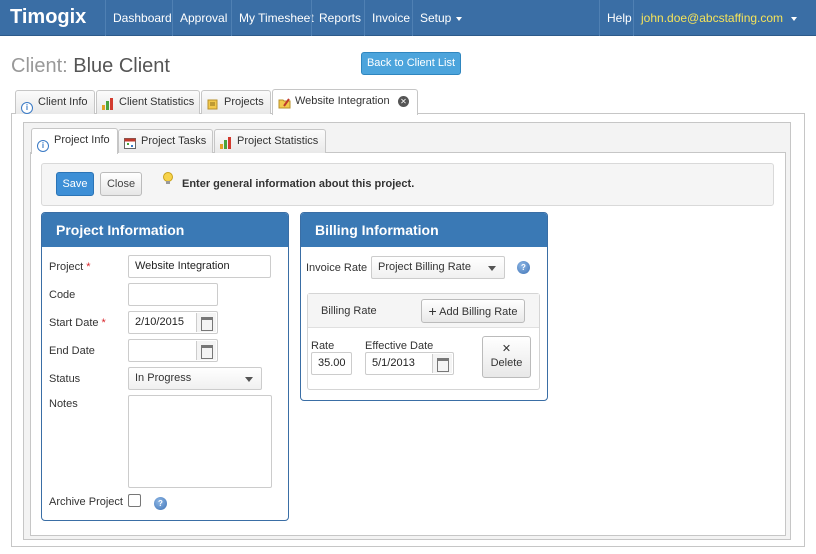  I want to click on billing-rate-label: Billing Rate, so click(349, 311).